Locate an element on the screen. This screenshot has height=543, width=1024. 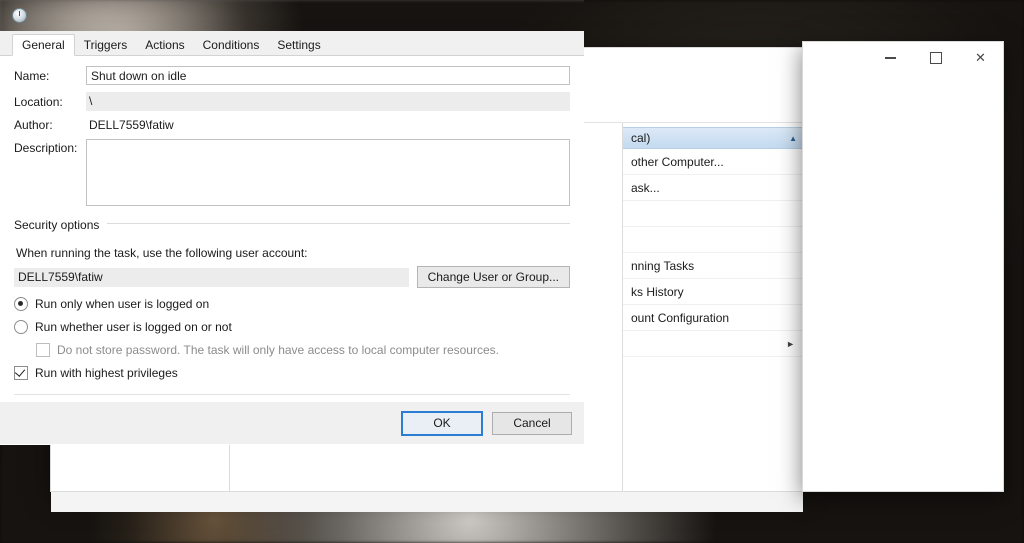
tab-triggers: Triggers is located at coordinates (106, 45).